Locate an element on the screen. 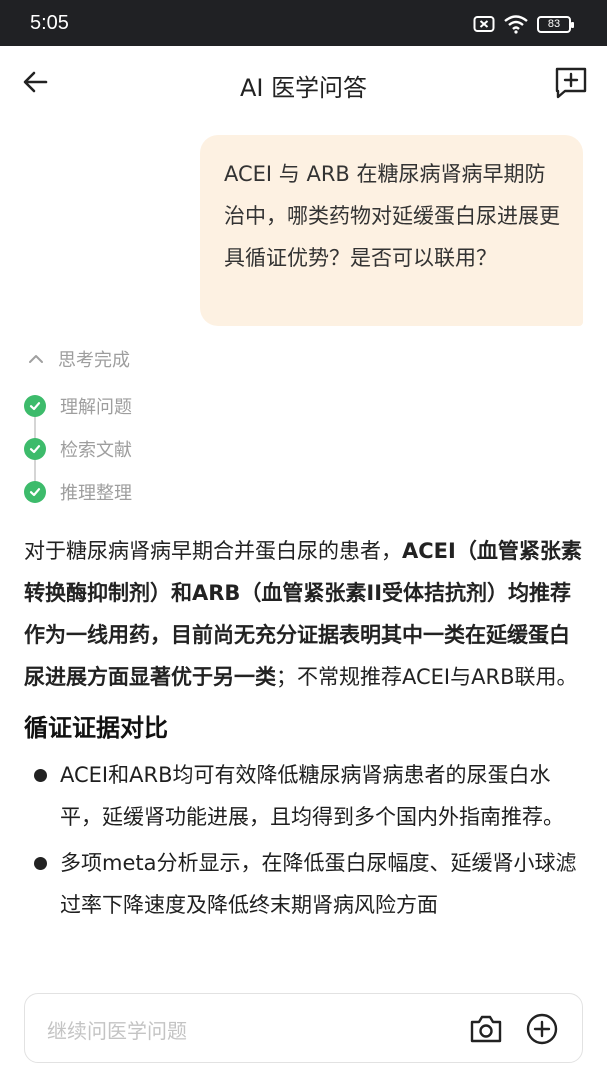 The height and width of the screenshot is (1080, 607). question-input: 继续问医学问题 is located at coordinates (303, 1028).